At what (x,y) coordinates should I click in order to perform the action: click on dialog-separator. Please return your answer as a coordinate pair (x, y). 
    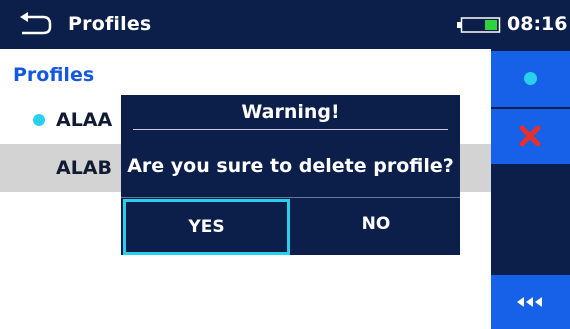
    Looking at the image, I should click on (290, 197).